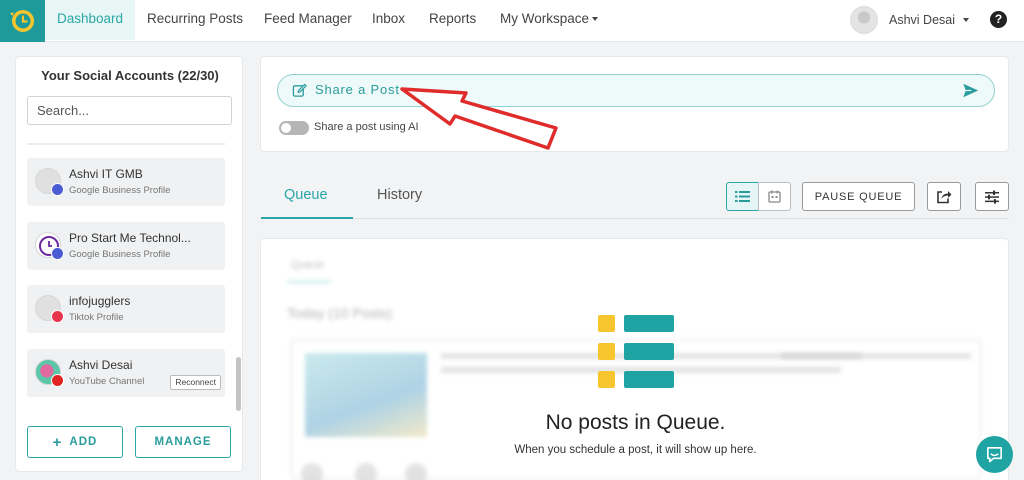 The image size is (1024, 480). Describe the element at coordinates (126, 373) in the screenshot. I see `account-item: Ashvi Desai YouTube Channel Reconnect` at that location.